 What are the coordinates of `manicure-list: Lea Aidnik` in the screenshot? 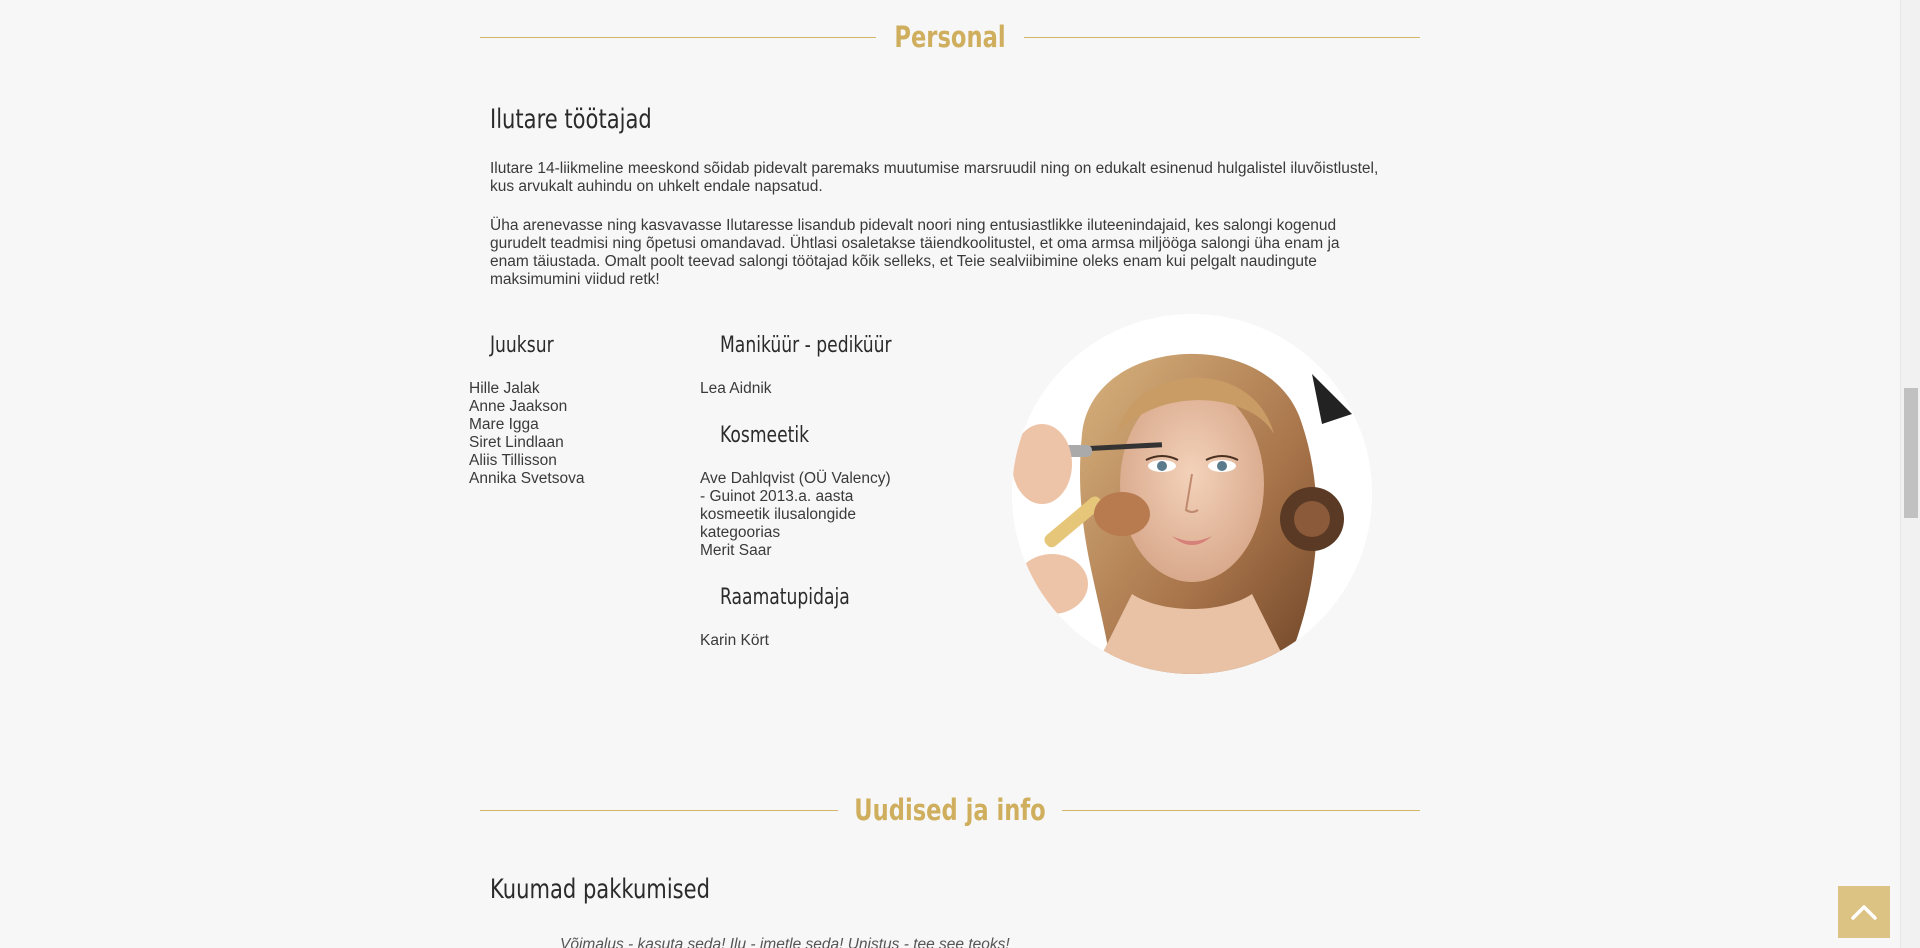 It's located at (736, 389).